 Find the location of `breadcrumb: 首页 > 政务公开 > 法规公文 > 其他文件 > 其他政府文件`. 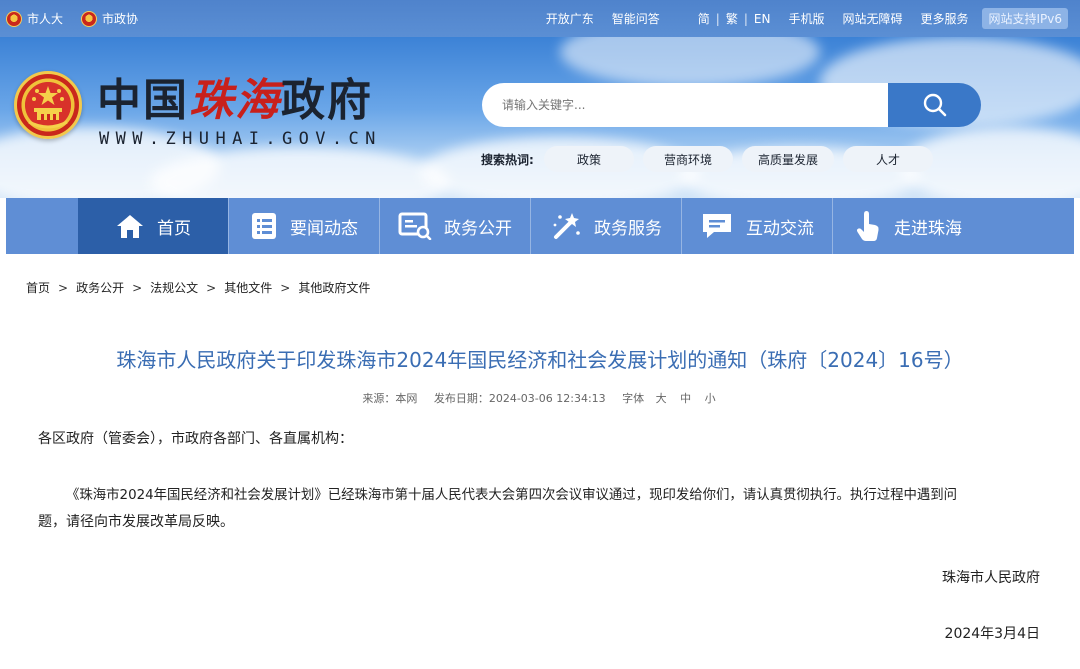

breadcrumb: 首页 > 政务公开 > 法规公文 > 其他文件 > 其他政府文件 is located at coordinates (198, 287).